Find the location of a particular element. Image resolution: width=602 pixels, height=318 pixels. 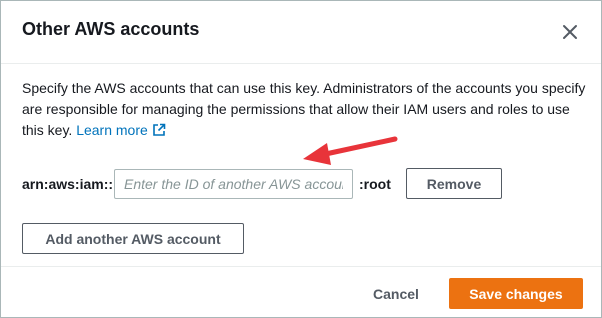

dialog-title: Other AWS accounts is located at coordinates (111, 29).